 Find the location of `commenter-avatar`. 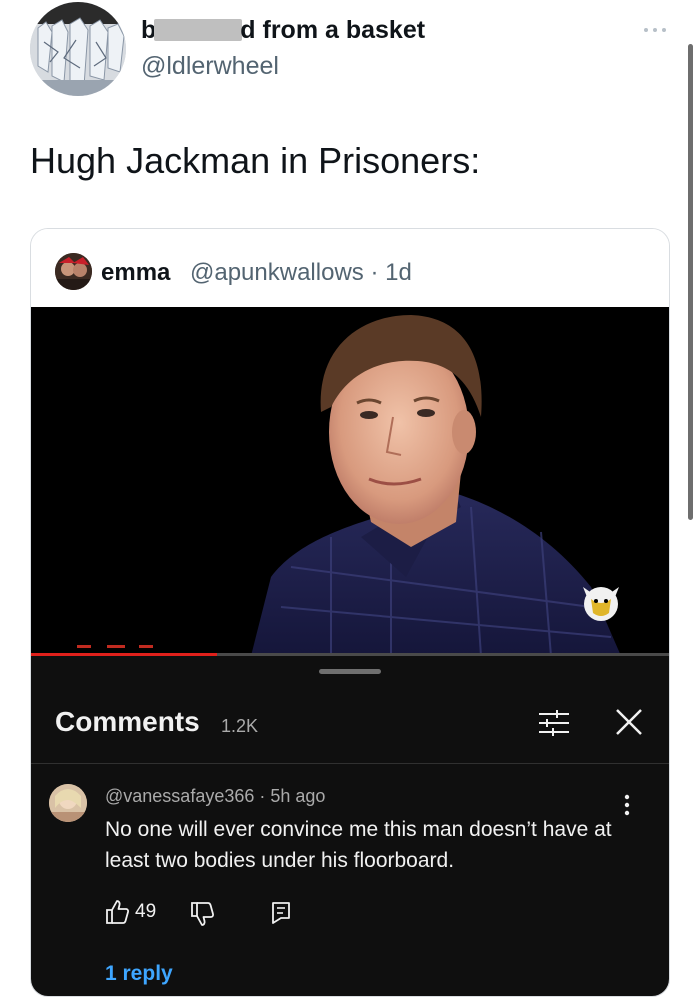

commenter-avatar is located at coordinates (68, 803).